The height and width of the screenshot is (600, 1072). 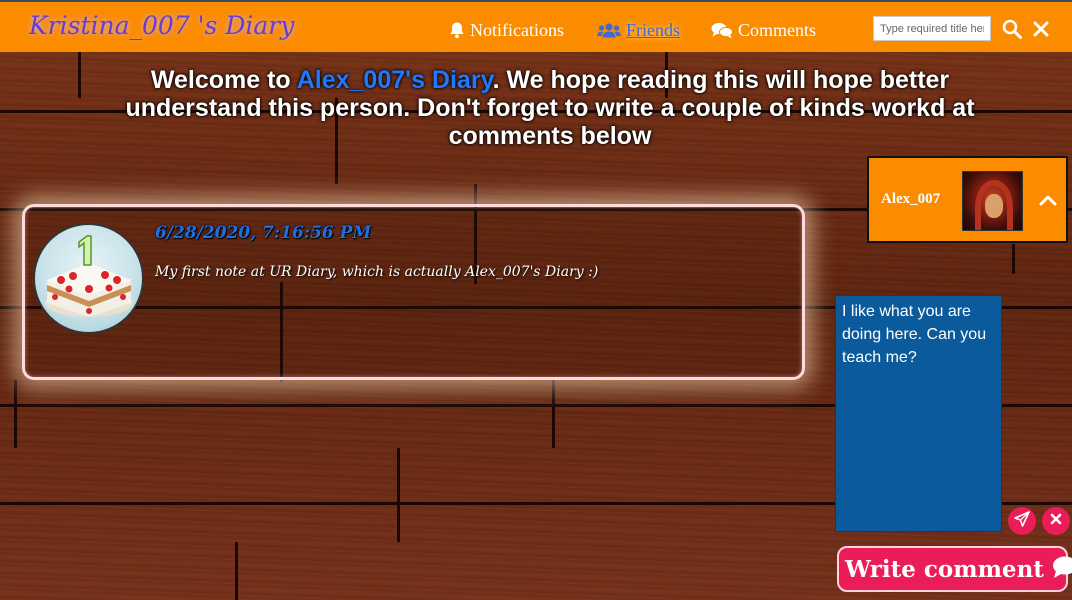 What do you see at coordinates (1058, 569) in the screenshot?
I see `comment-bubble-icon` at bounding box center [1058, 569].